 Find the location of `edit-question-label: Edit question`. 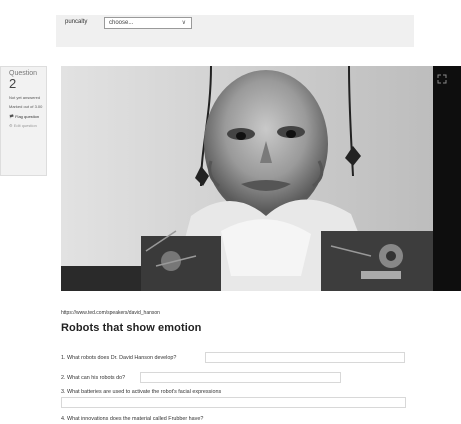

edit-question-label: Edit question is located at coordinates (25, 125).